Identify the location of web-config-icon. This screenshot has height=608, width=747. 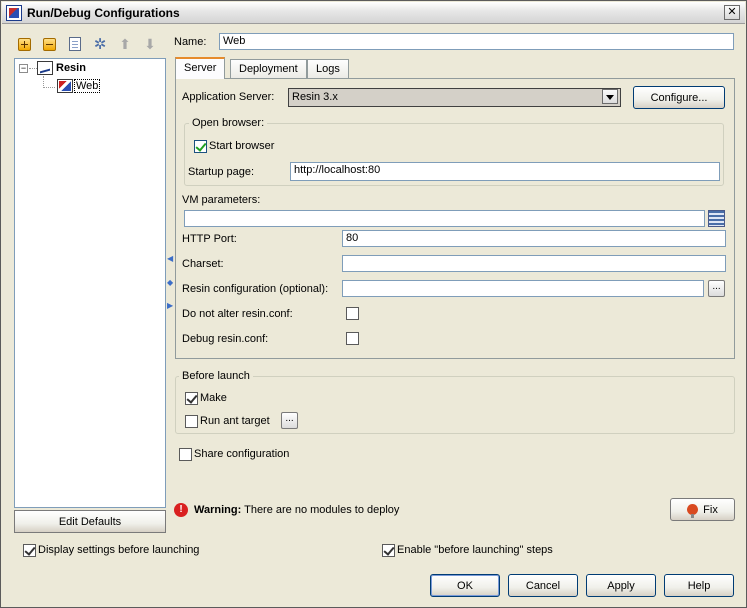
(65, 86).